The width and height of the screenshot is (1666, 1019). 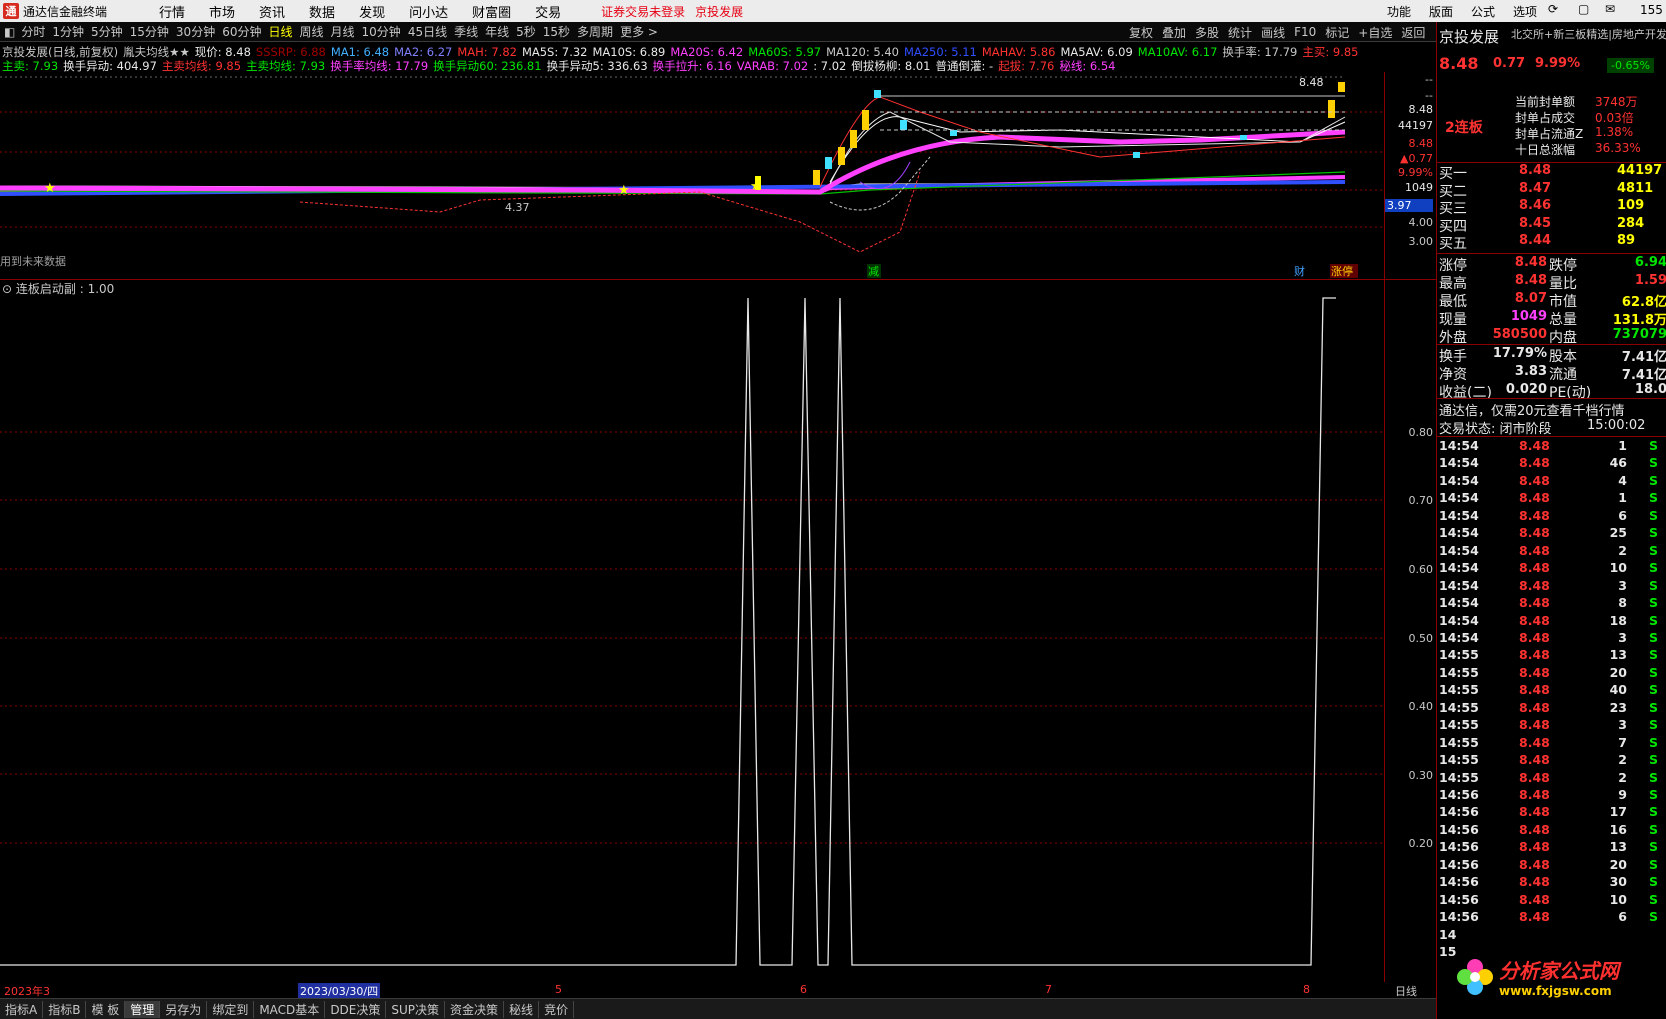 I want to click on period-14: 15秒, so click(x=556, y=31).